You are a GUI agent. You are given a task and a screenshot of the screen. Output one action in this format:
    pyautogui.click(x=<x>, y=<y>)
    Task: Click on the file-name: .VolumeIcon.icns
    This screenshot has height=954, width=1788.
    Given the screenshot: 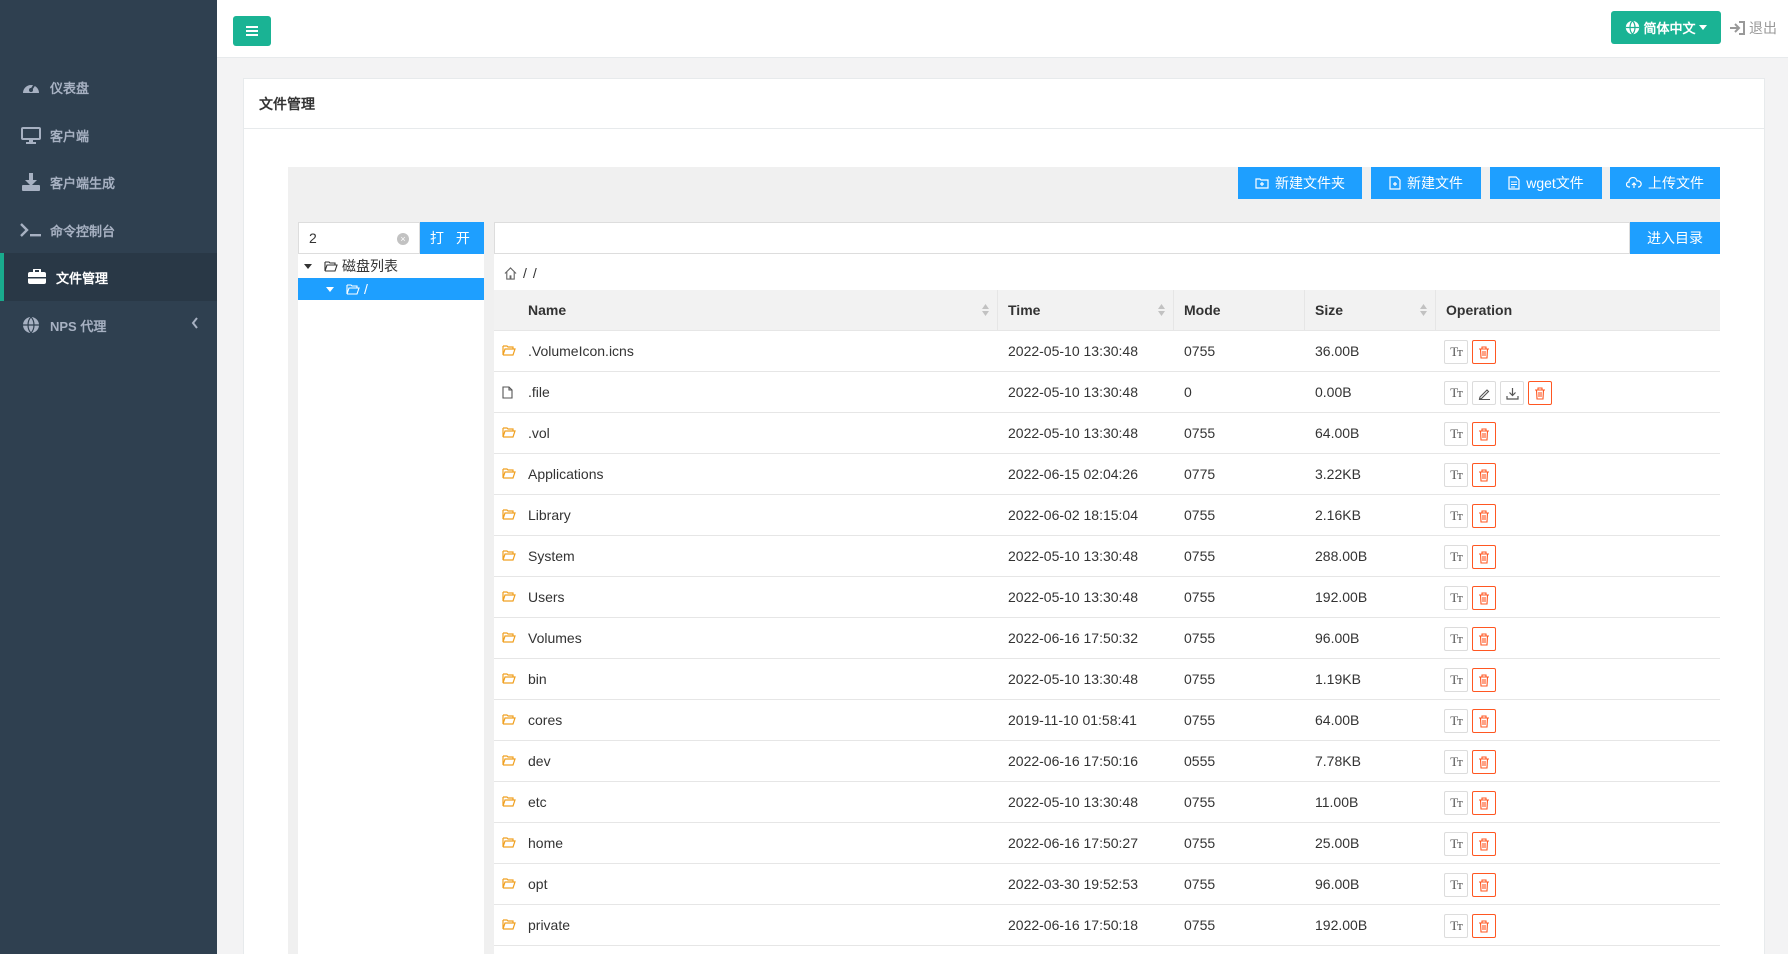 What is the action you would take?
    pyautogui.click(x=576, y=351)
    